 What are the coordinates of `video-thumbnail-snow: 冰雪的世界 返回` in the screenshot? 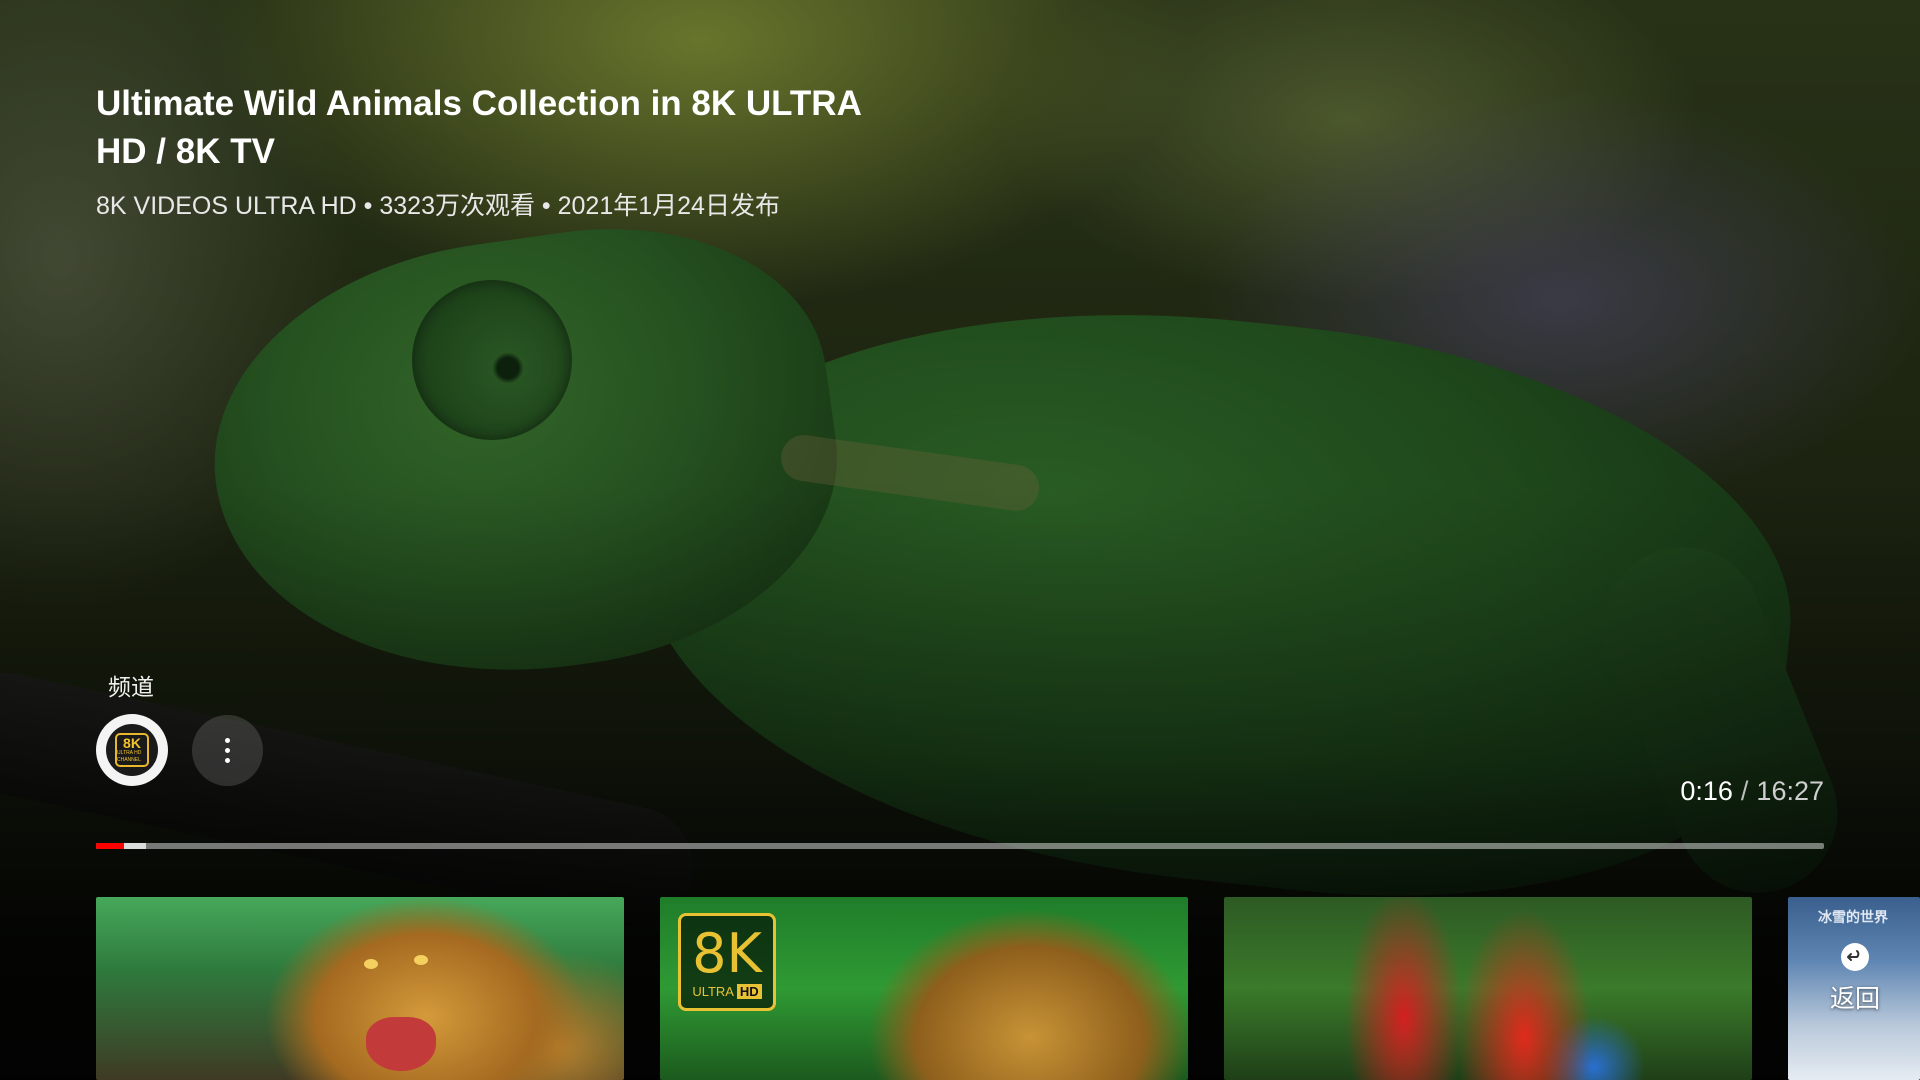 It's located at (1854, 988).